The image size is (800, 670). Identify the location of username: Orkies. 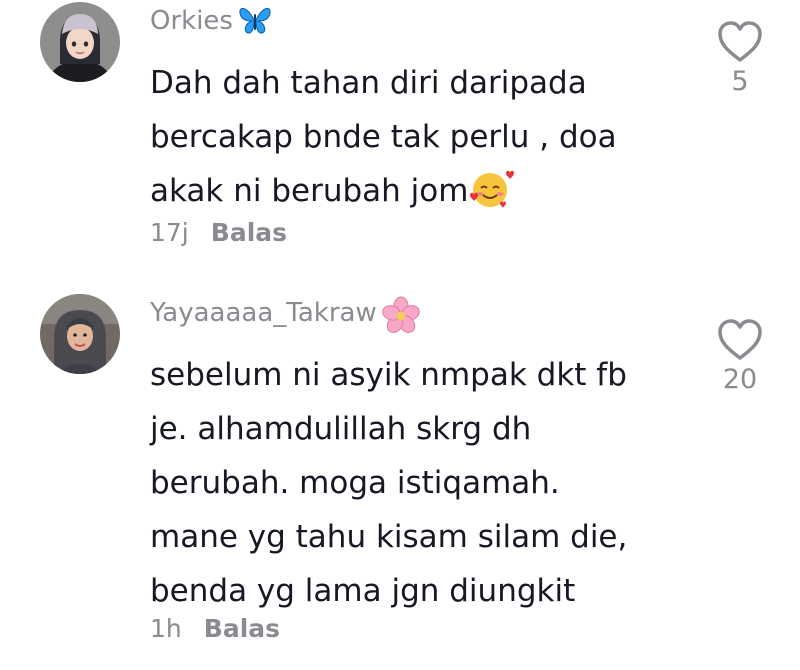
(211, 21).